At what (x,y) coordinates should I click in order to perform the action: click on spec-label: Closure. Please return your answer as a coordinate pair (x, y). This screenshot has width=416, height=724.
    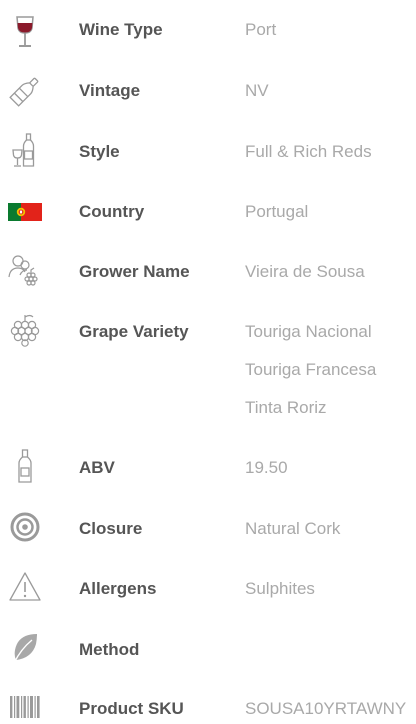
    Looking at the image, I should click on (111, 528).